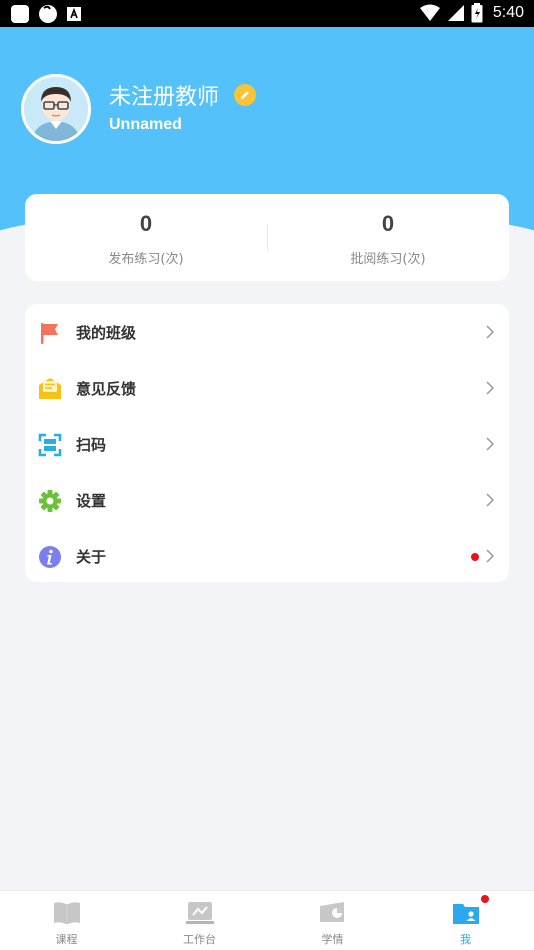 The width and height of the screenshot is (534, 950). Describe the element at coordinates (50, 388) in the screenshot. I see `feedback-envelope-icon` at that location.